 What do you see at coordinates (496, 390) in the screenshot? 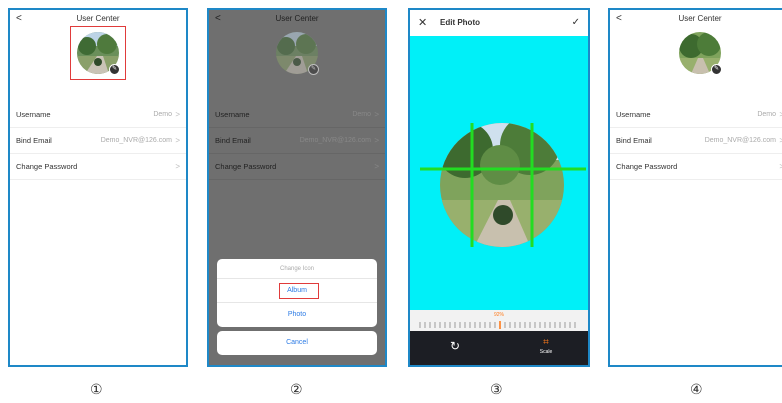
I see `step-caption-3: ③` at bounding box center [496, 390].